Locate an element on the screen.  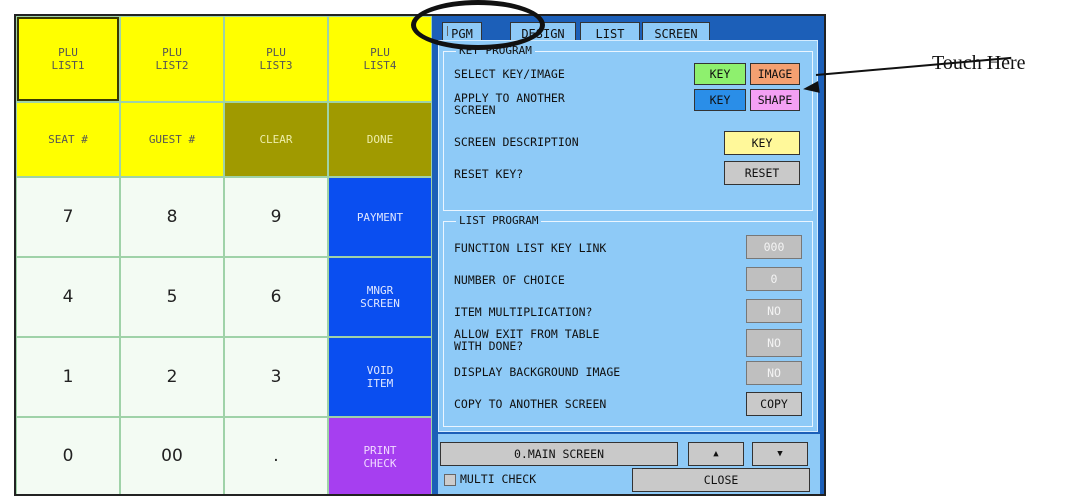
allow-exit-value: NO is located at coordinates (774, 343).